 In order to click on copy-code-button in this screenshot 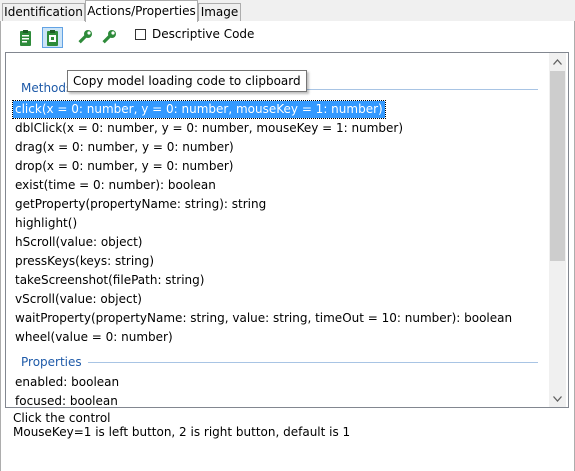, I will do `click(25, 37)`.